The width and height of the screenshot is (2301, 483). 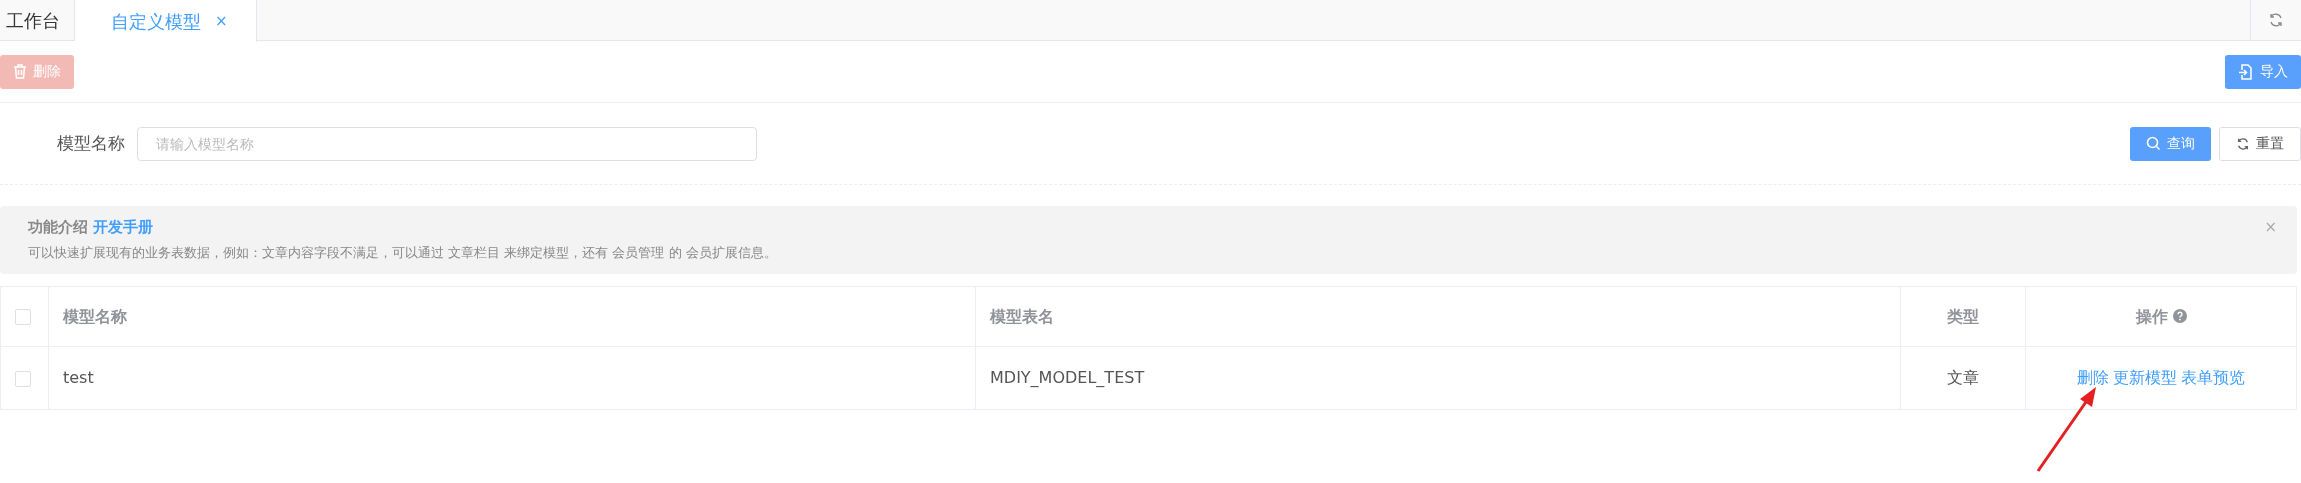 What do you see at coordinates (2170, 143) in the screenshot?
I see `search-button: 查询` at bounding box center [2170, 143].